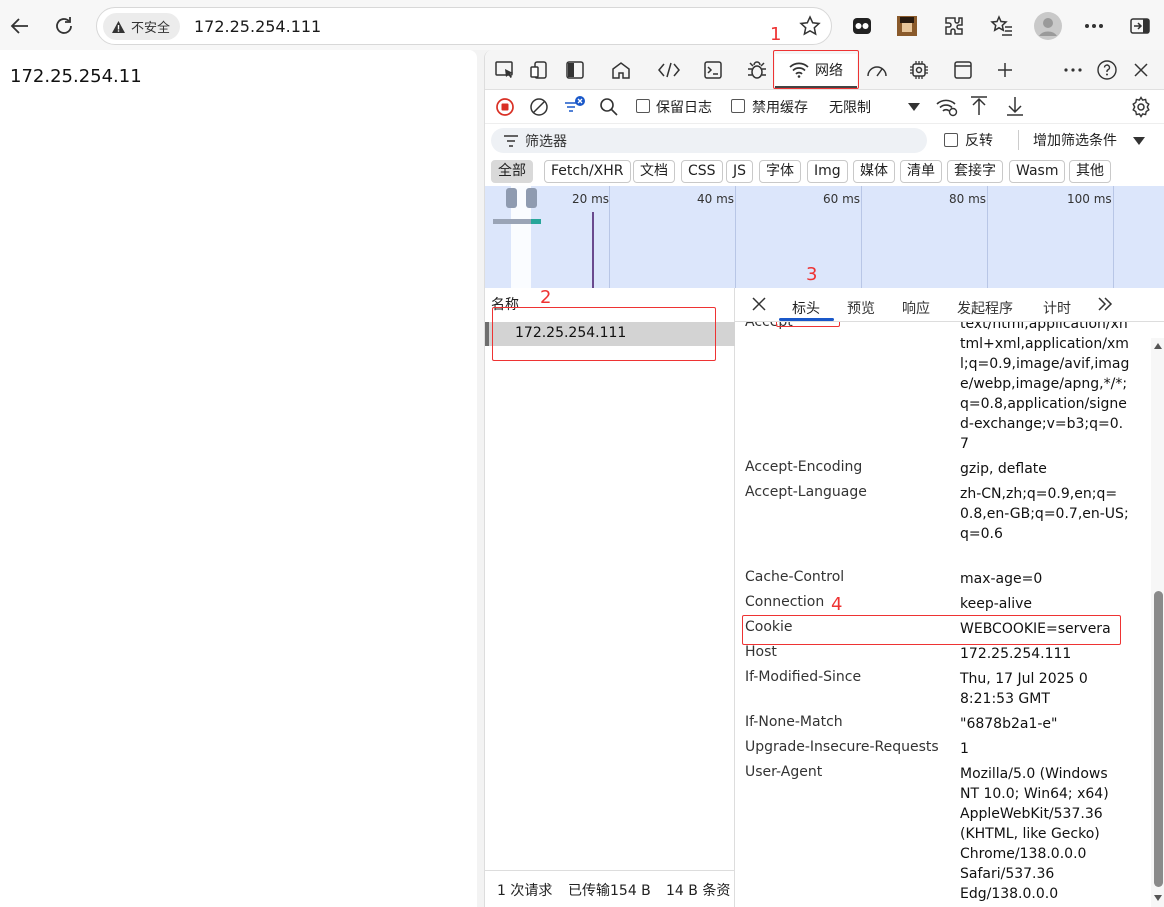 The image size is (1164, 907). What do you see at coordinates (1015, 106) in the screenshot?
I see `export-har-button` at bounding box center [1015, 106].